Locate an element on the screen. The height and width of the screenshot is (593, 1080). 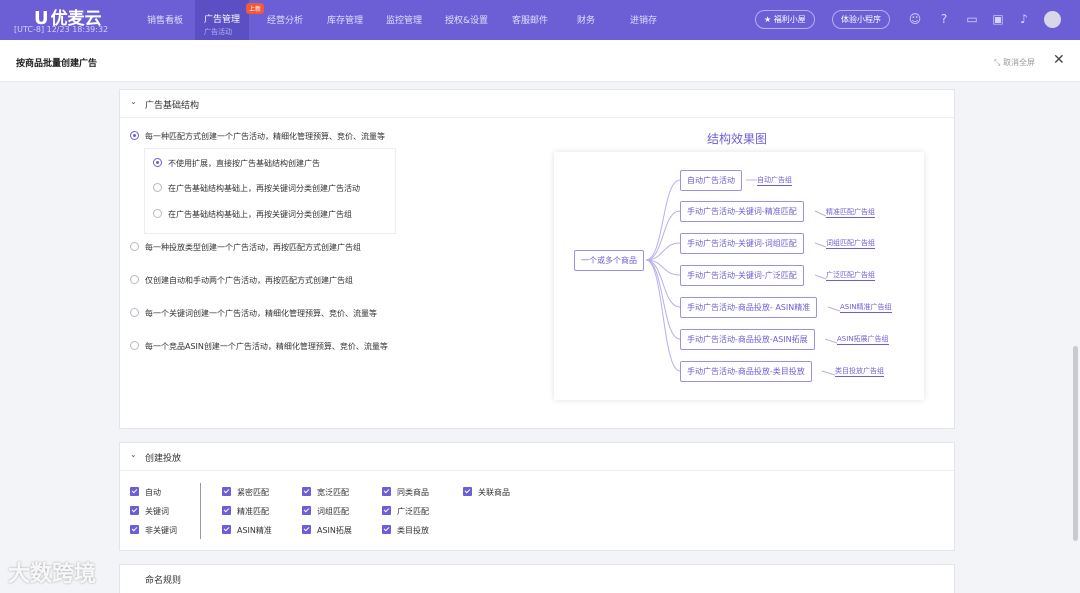
scrollbar is located at coordinates (1075, 443).